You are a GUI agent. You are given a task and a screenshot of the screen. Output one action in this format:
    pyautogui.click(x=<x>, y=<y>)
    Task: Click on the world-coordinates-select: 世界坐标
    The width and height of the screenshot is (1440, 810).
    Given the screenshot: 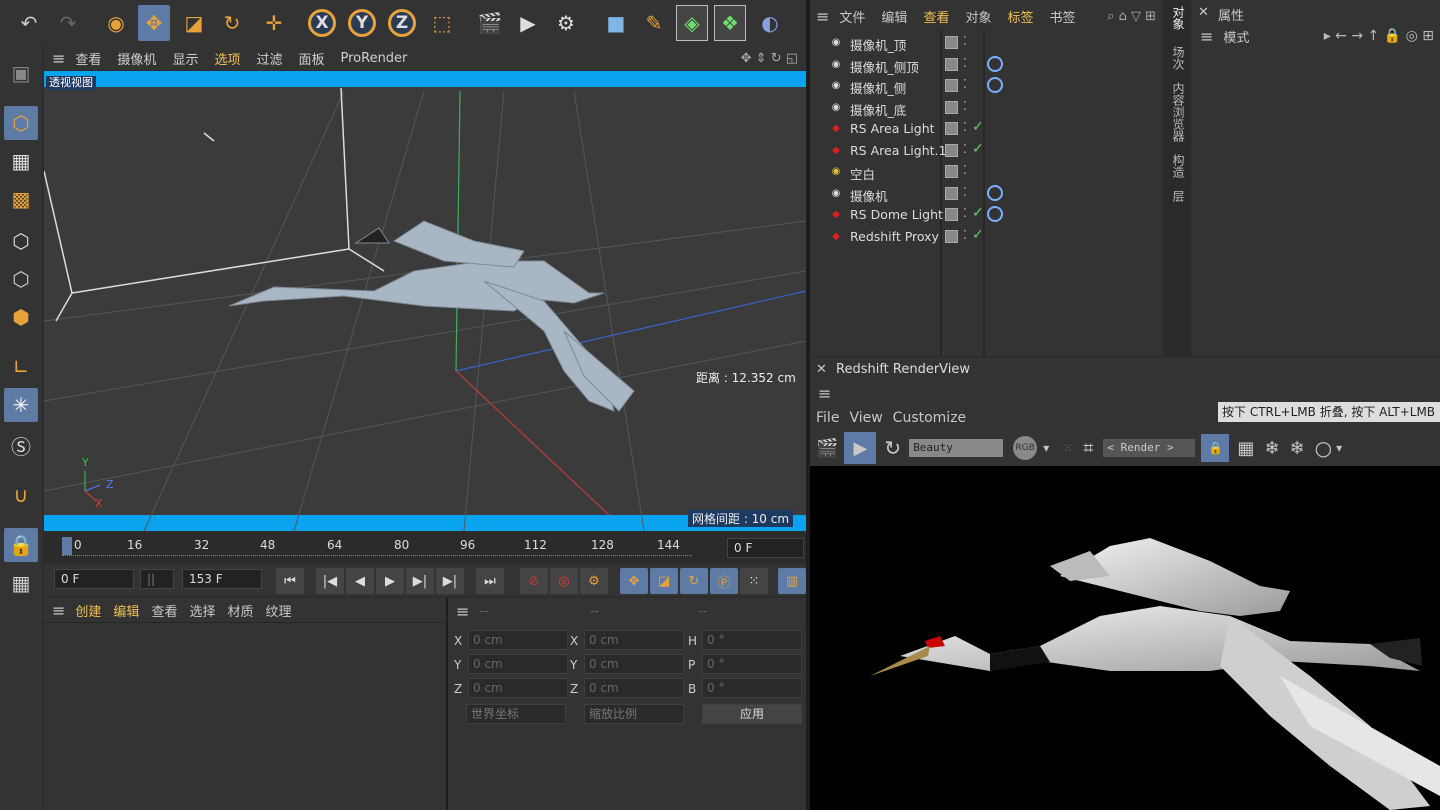 What is the action you would take?
    pyautogui.click(x=516, y=714)
    